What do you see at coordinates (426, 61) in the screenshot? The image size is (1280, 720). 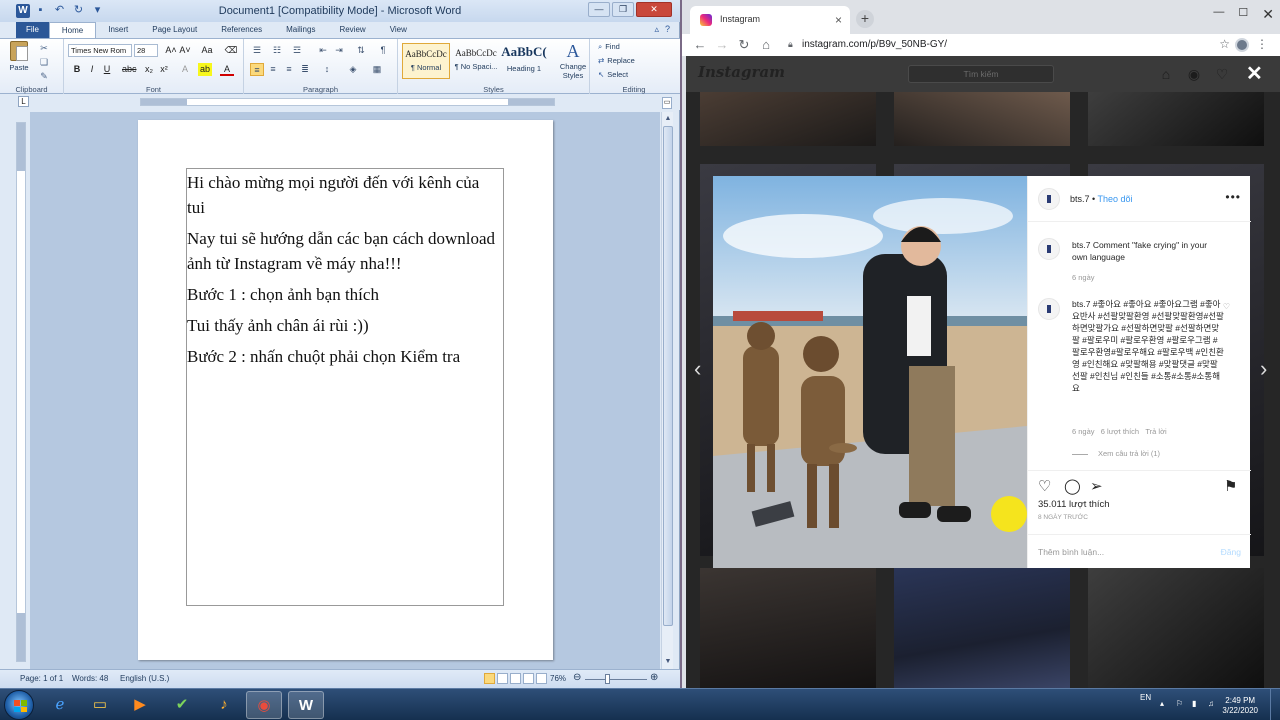 I see `style-normal: AaBbCcDc ¶ Normal` at bounding box center [426, 61].